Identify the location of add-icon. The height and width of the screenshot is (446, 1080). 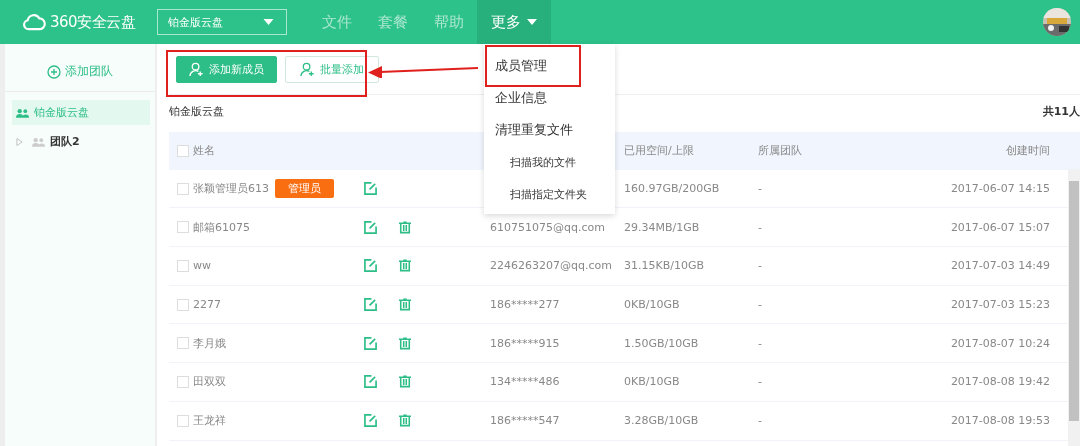
(54, 71).